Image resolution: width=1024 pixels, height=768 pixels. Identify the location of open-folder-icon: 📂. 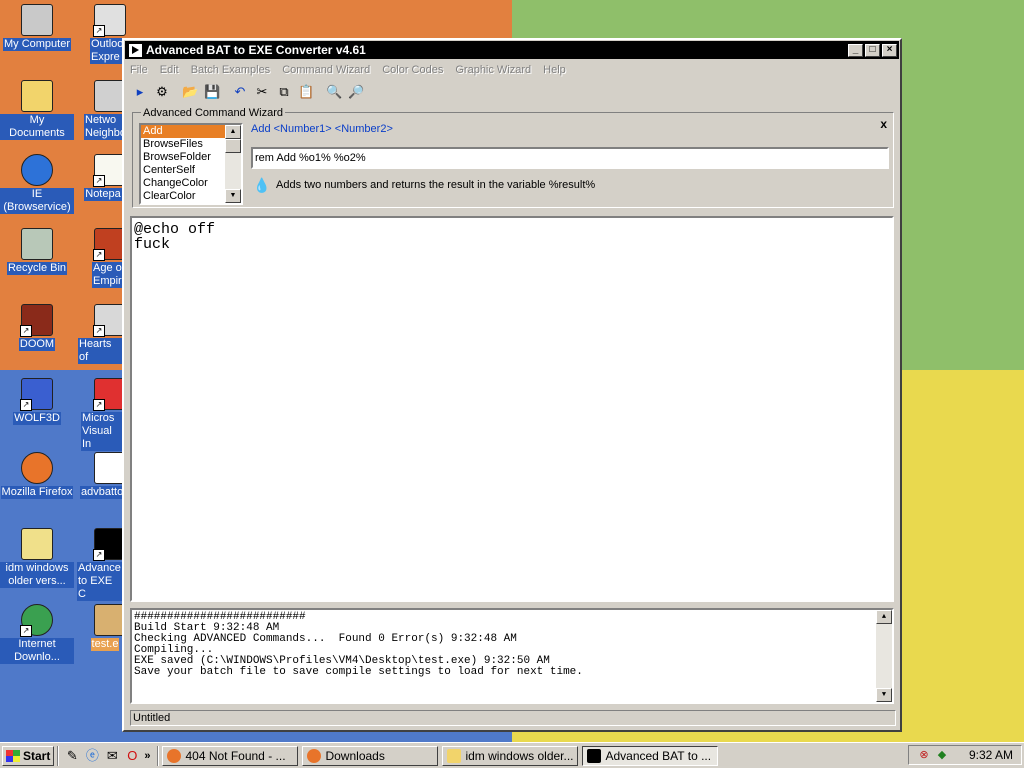
(190, 92).